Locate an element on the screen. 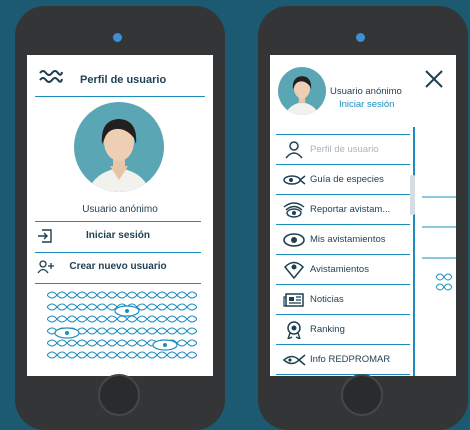  newspaper-icon is located at coordinates (293, 300).